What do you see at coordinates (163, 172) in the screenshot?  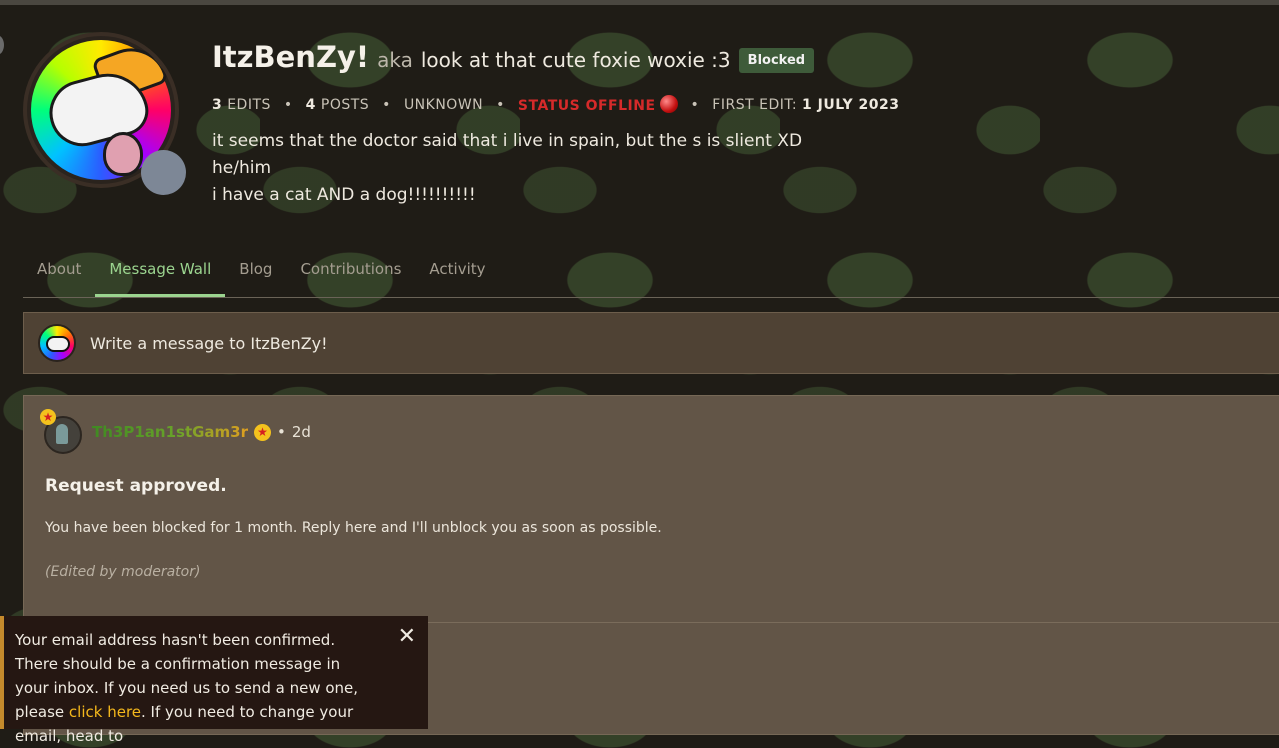 I see `online-status-indicator` at bounding box center [163, 172].